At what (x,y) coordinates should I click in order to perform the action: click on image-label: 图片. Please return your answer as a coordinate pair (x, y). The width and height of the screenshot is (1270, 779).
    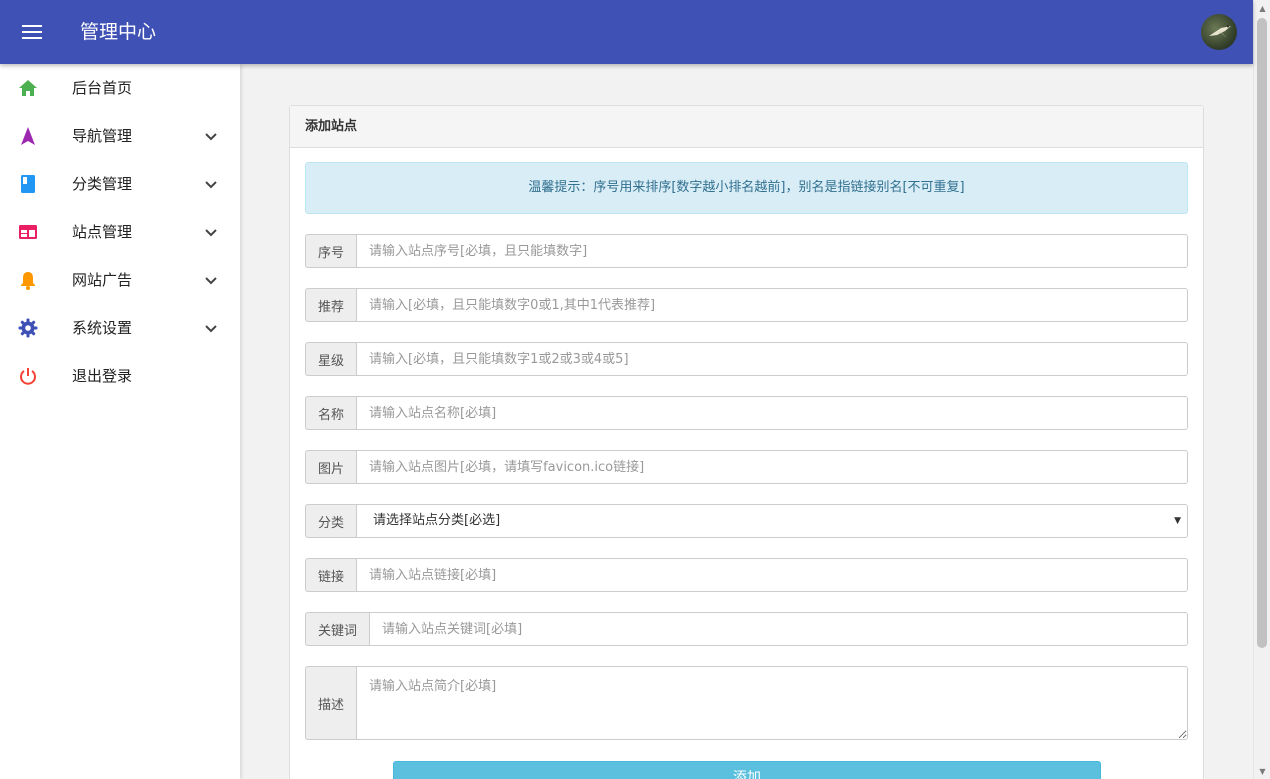
    Looking at the image, I should click on (331, 467).